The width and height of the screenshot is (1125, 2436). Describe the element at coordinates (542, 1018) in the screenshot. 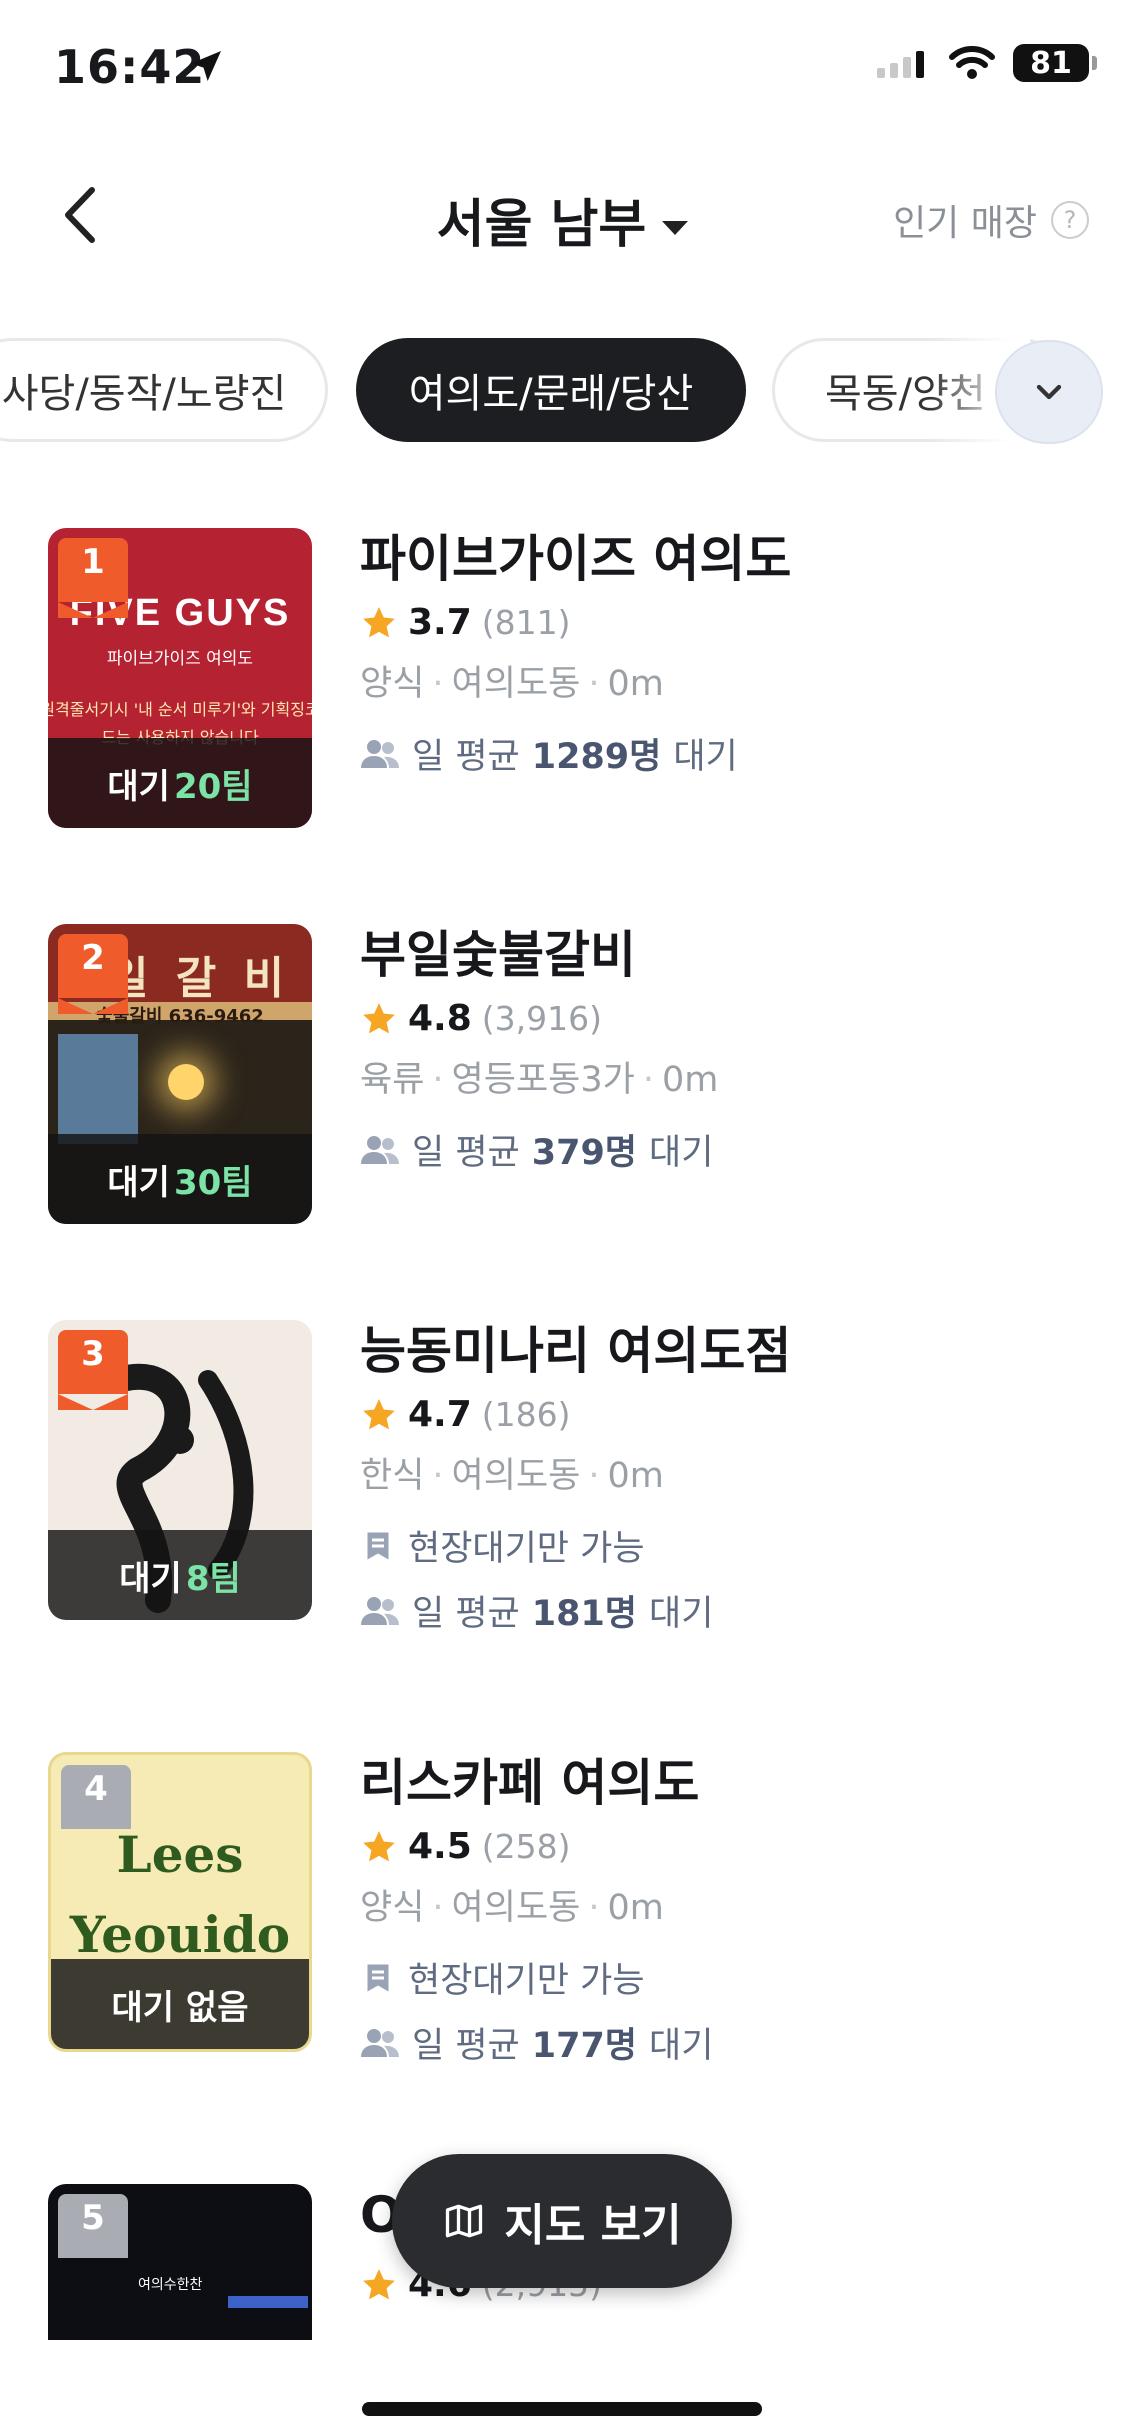

I see `review-count: (3,916)` at that location.